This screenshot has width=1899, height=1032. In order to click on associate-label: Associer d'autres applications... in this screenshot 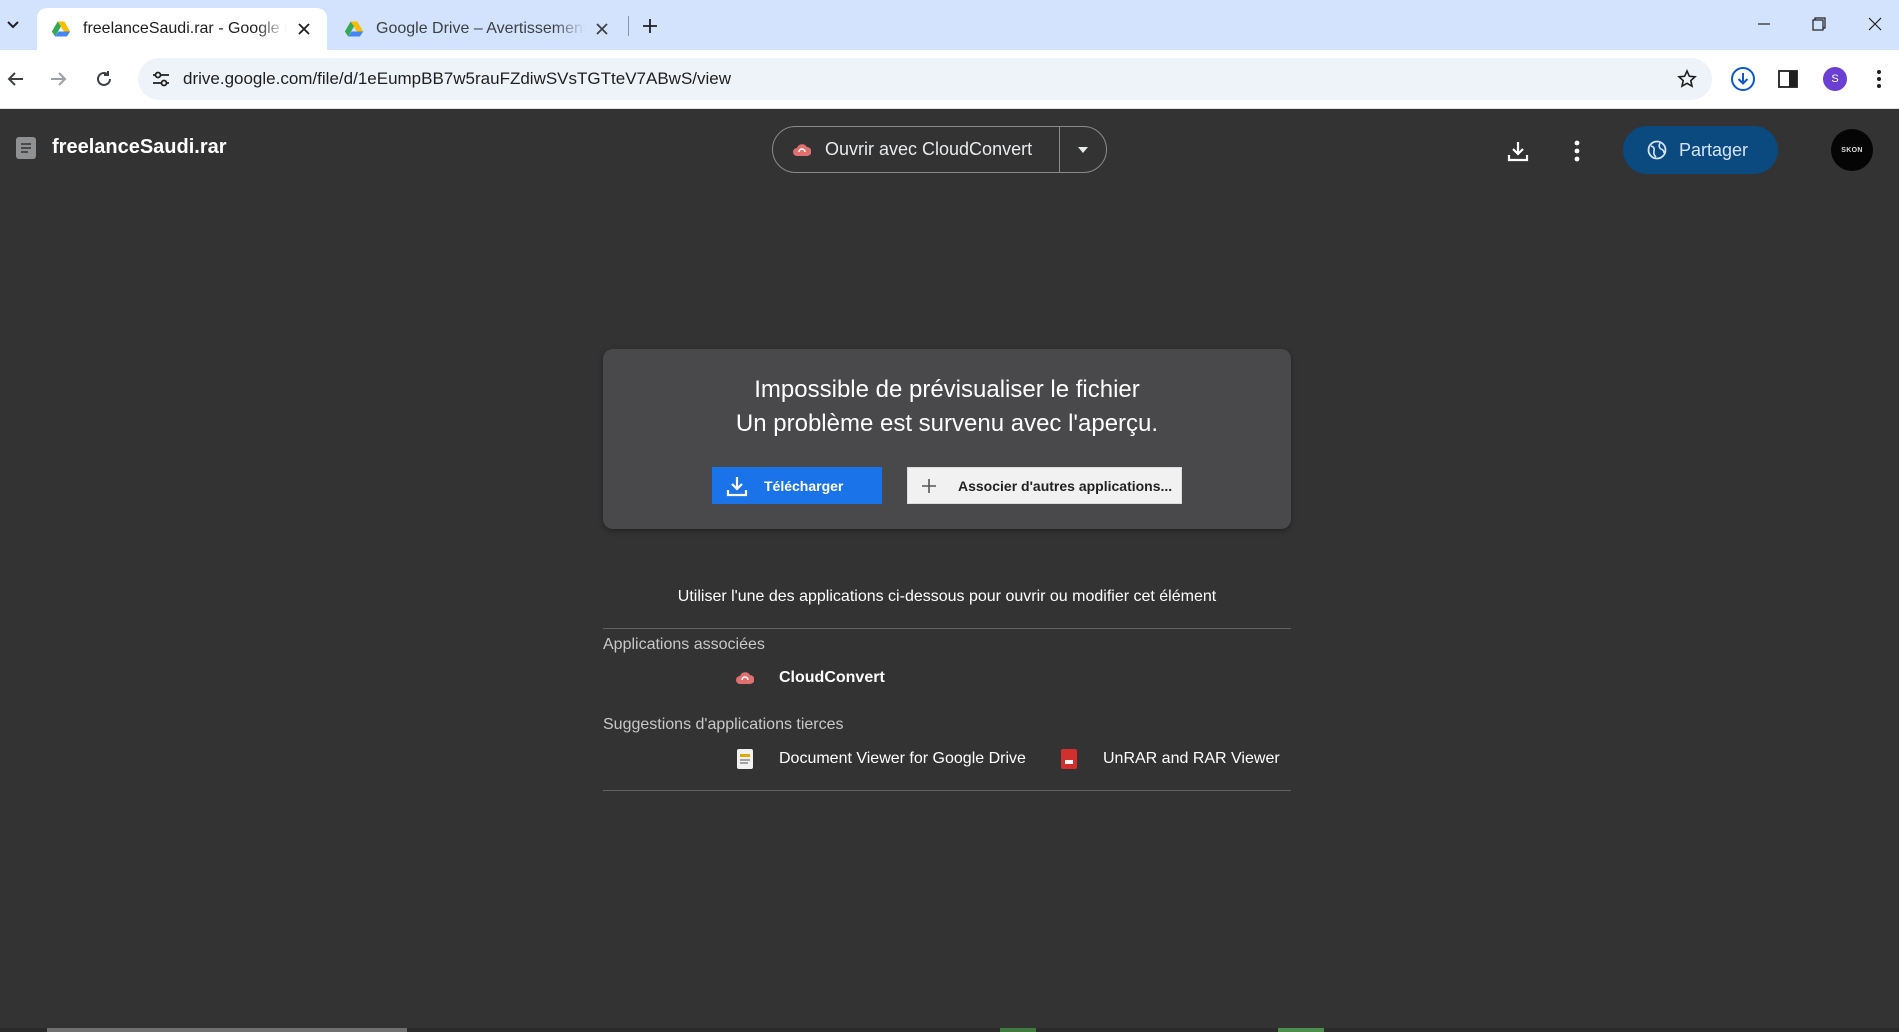, I will do `click(1065, 485)`.